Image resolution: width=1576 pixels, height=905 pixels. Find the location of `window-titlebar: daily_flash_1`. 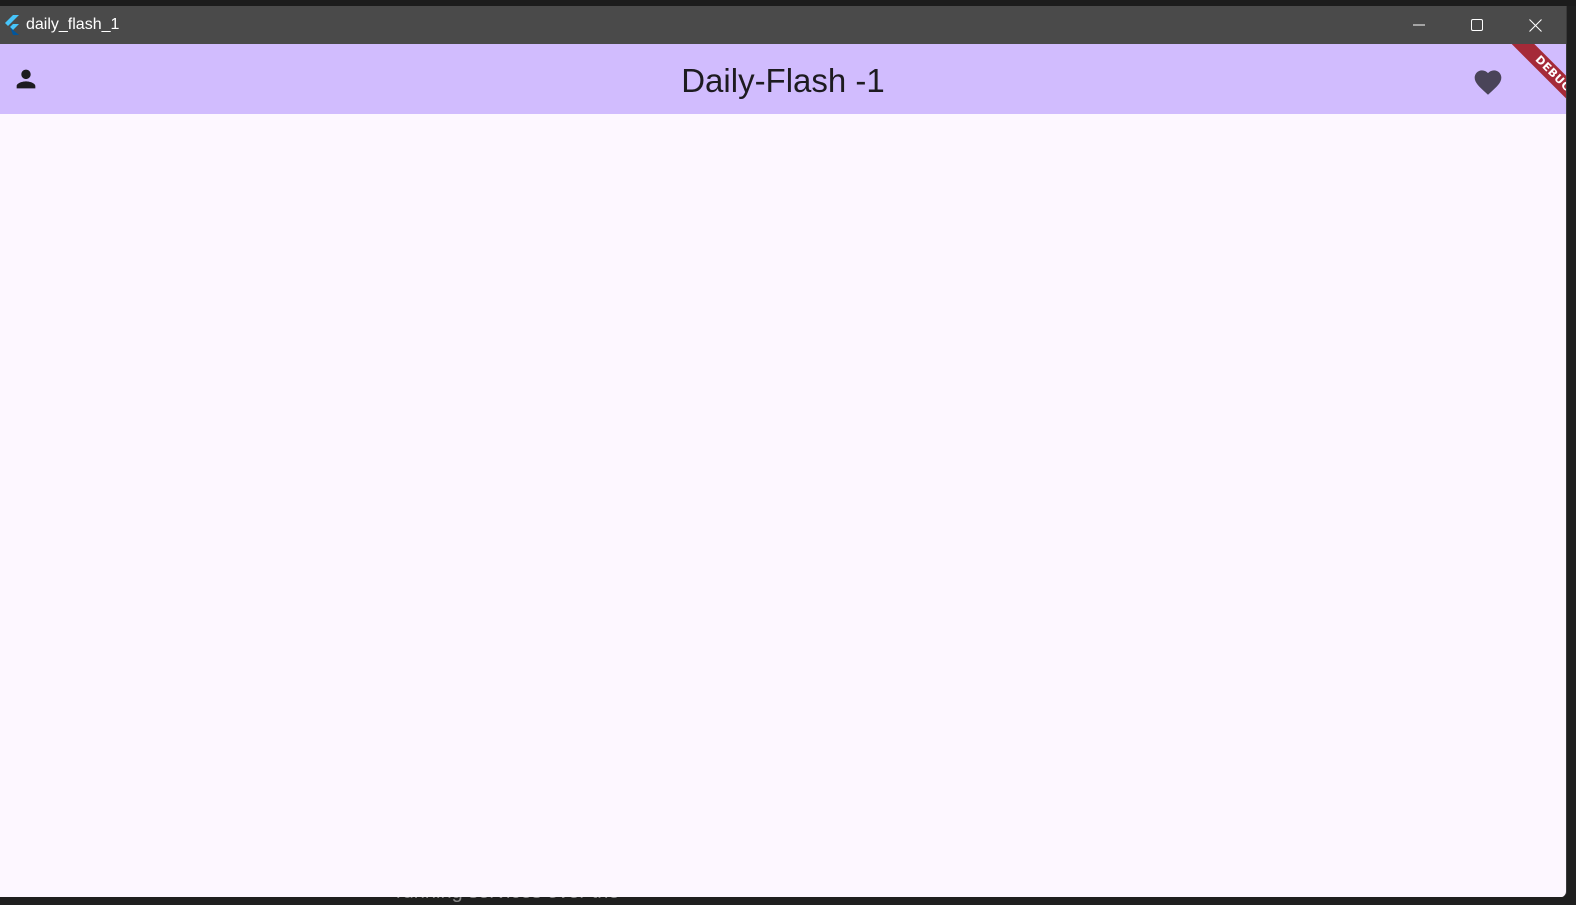

window-titlebar: daily_flash_1 is located at coordinates (783, 25).